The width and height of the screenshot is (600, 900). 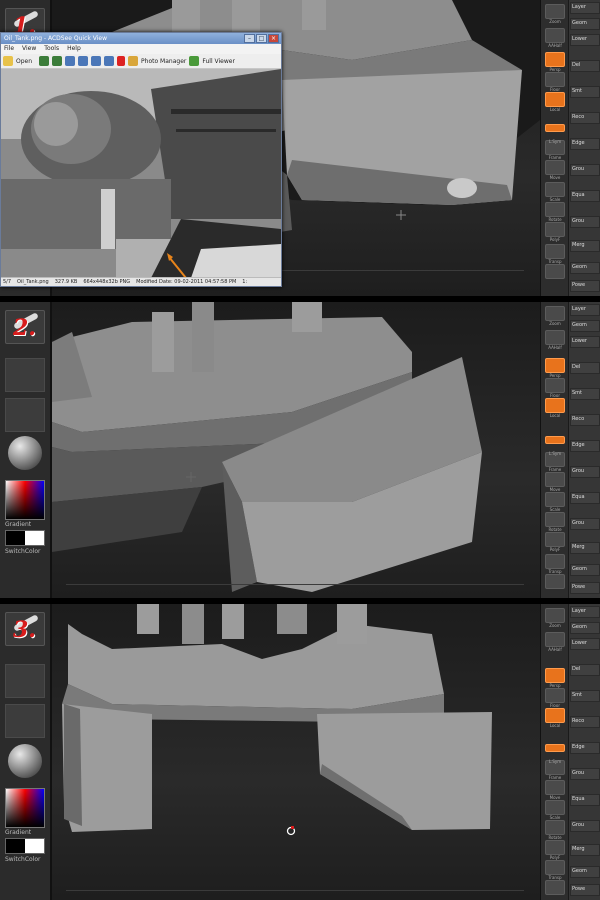 What do you see at coordinates (191, 477) in the screenshot?
I see `crosshair-icon` at bounding box center [191, 477].